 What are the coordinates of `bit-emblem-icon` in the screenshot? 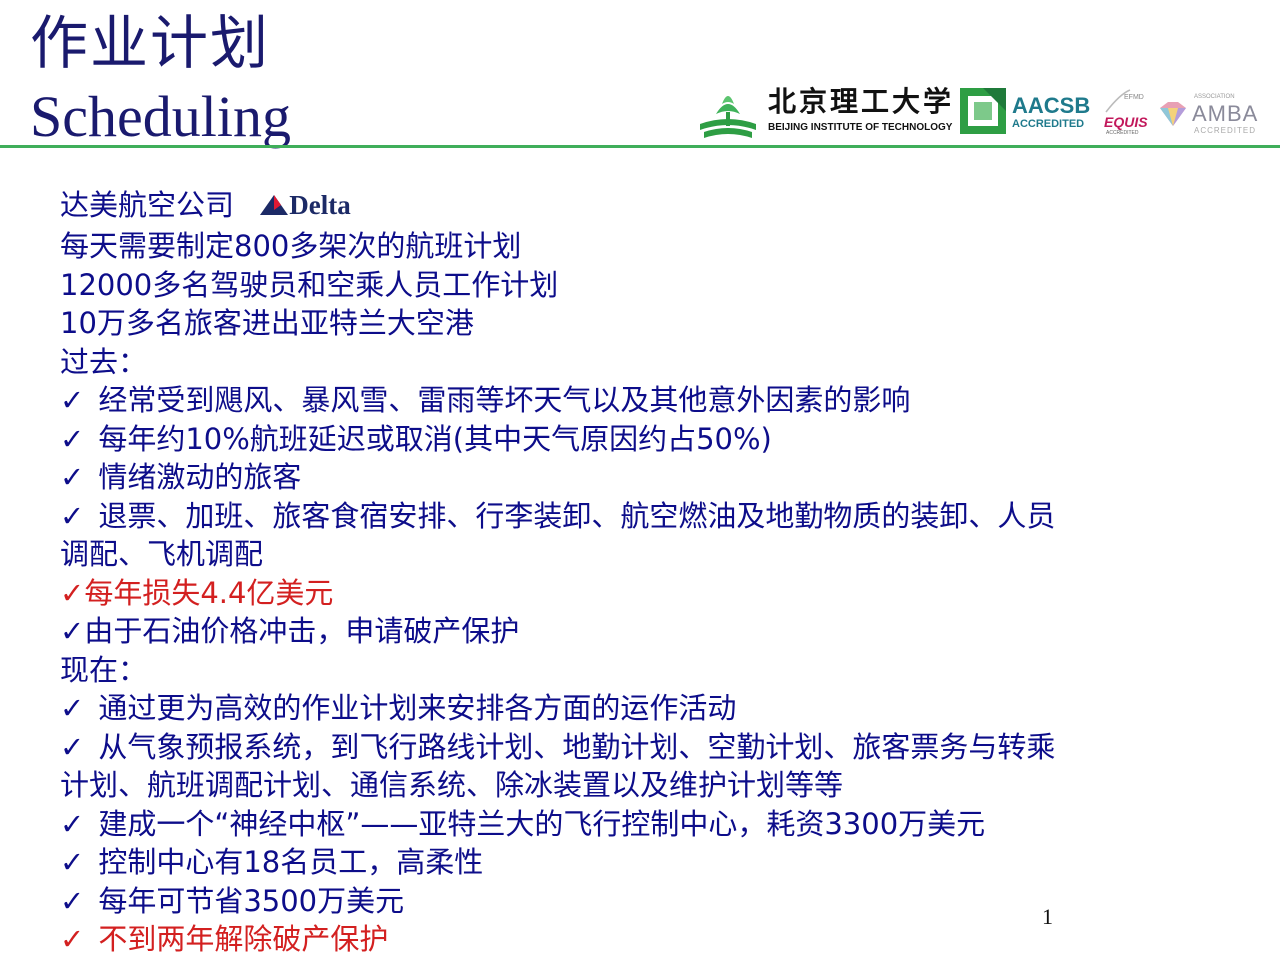 It's located at (728, 117).